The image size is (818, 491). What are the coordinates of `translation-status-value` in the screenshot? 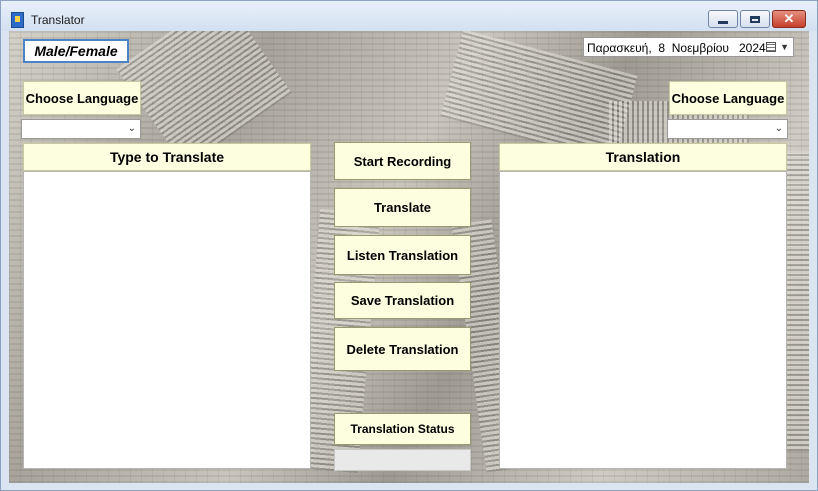 It's located at (402, 460).